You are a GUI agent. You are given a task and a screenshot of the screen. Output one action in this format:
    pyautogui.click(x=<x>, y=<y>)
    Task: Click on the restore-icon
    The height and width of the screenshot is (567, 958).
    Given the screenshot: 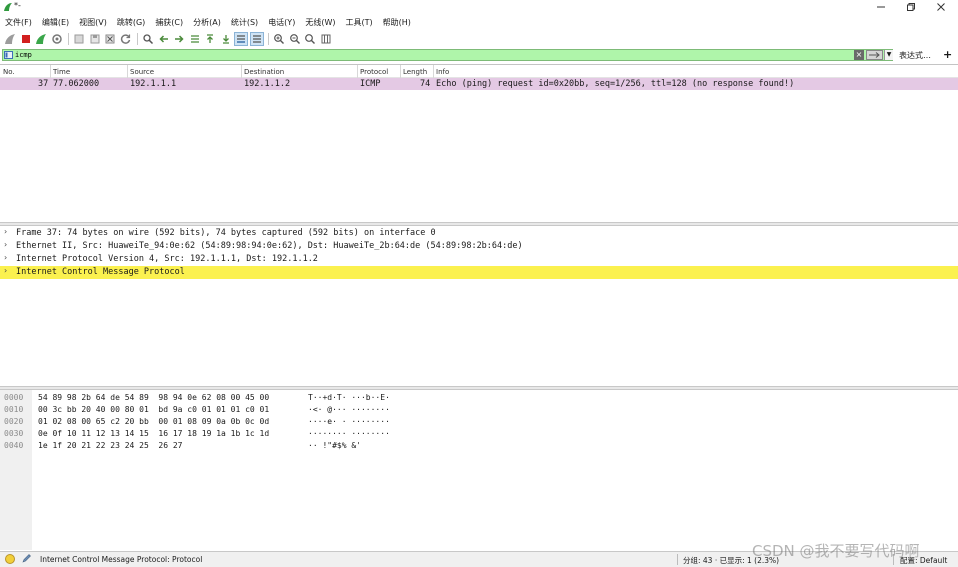 What is the action you would take?
    pyautogui.click(x=911, y=7)
    